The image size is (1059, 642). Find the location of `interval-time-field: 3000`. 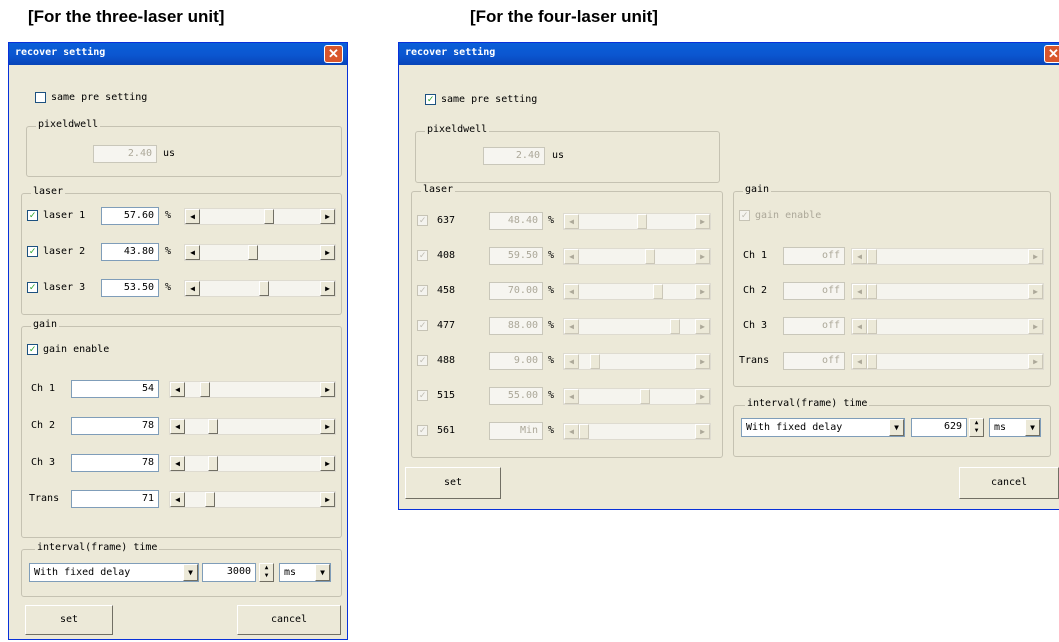

interval-time-field: 3000 is located at coordinates (229, 572).